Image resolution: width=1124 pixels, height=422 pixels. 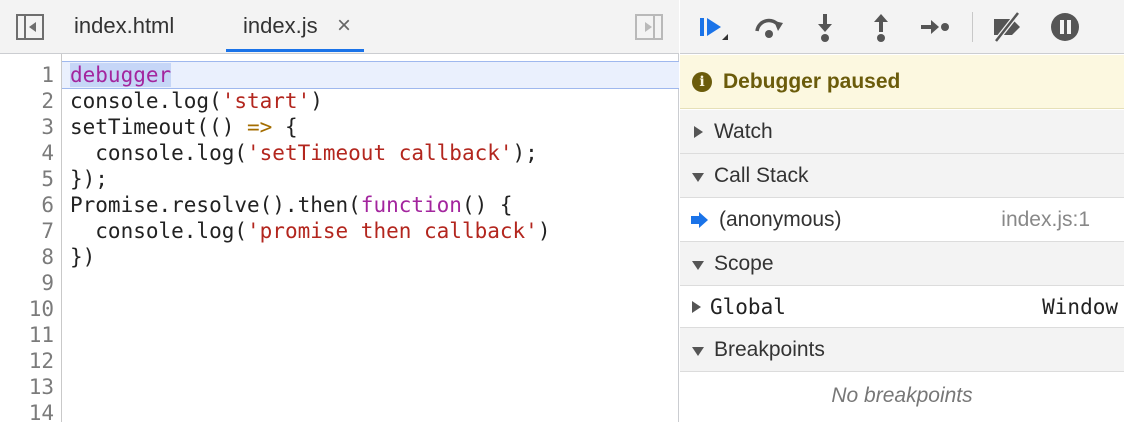 I want to click on info-icon: i, so click(x=702, y=82).